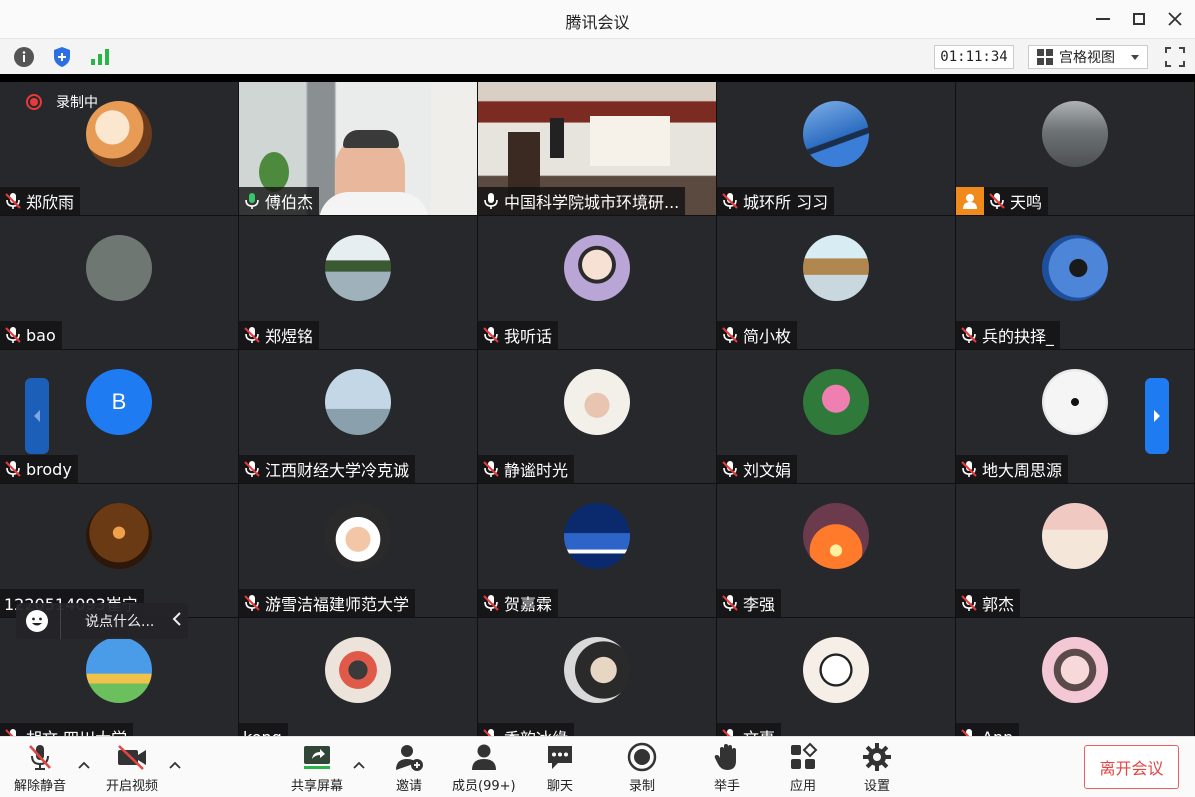 This screenshot has height=797, width=1195. I want to click on close-button, so click(1175, 19).